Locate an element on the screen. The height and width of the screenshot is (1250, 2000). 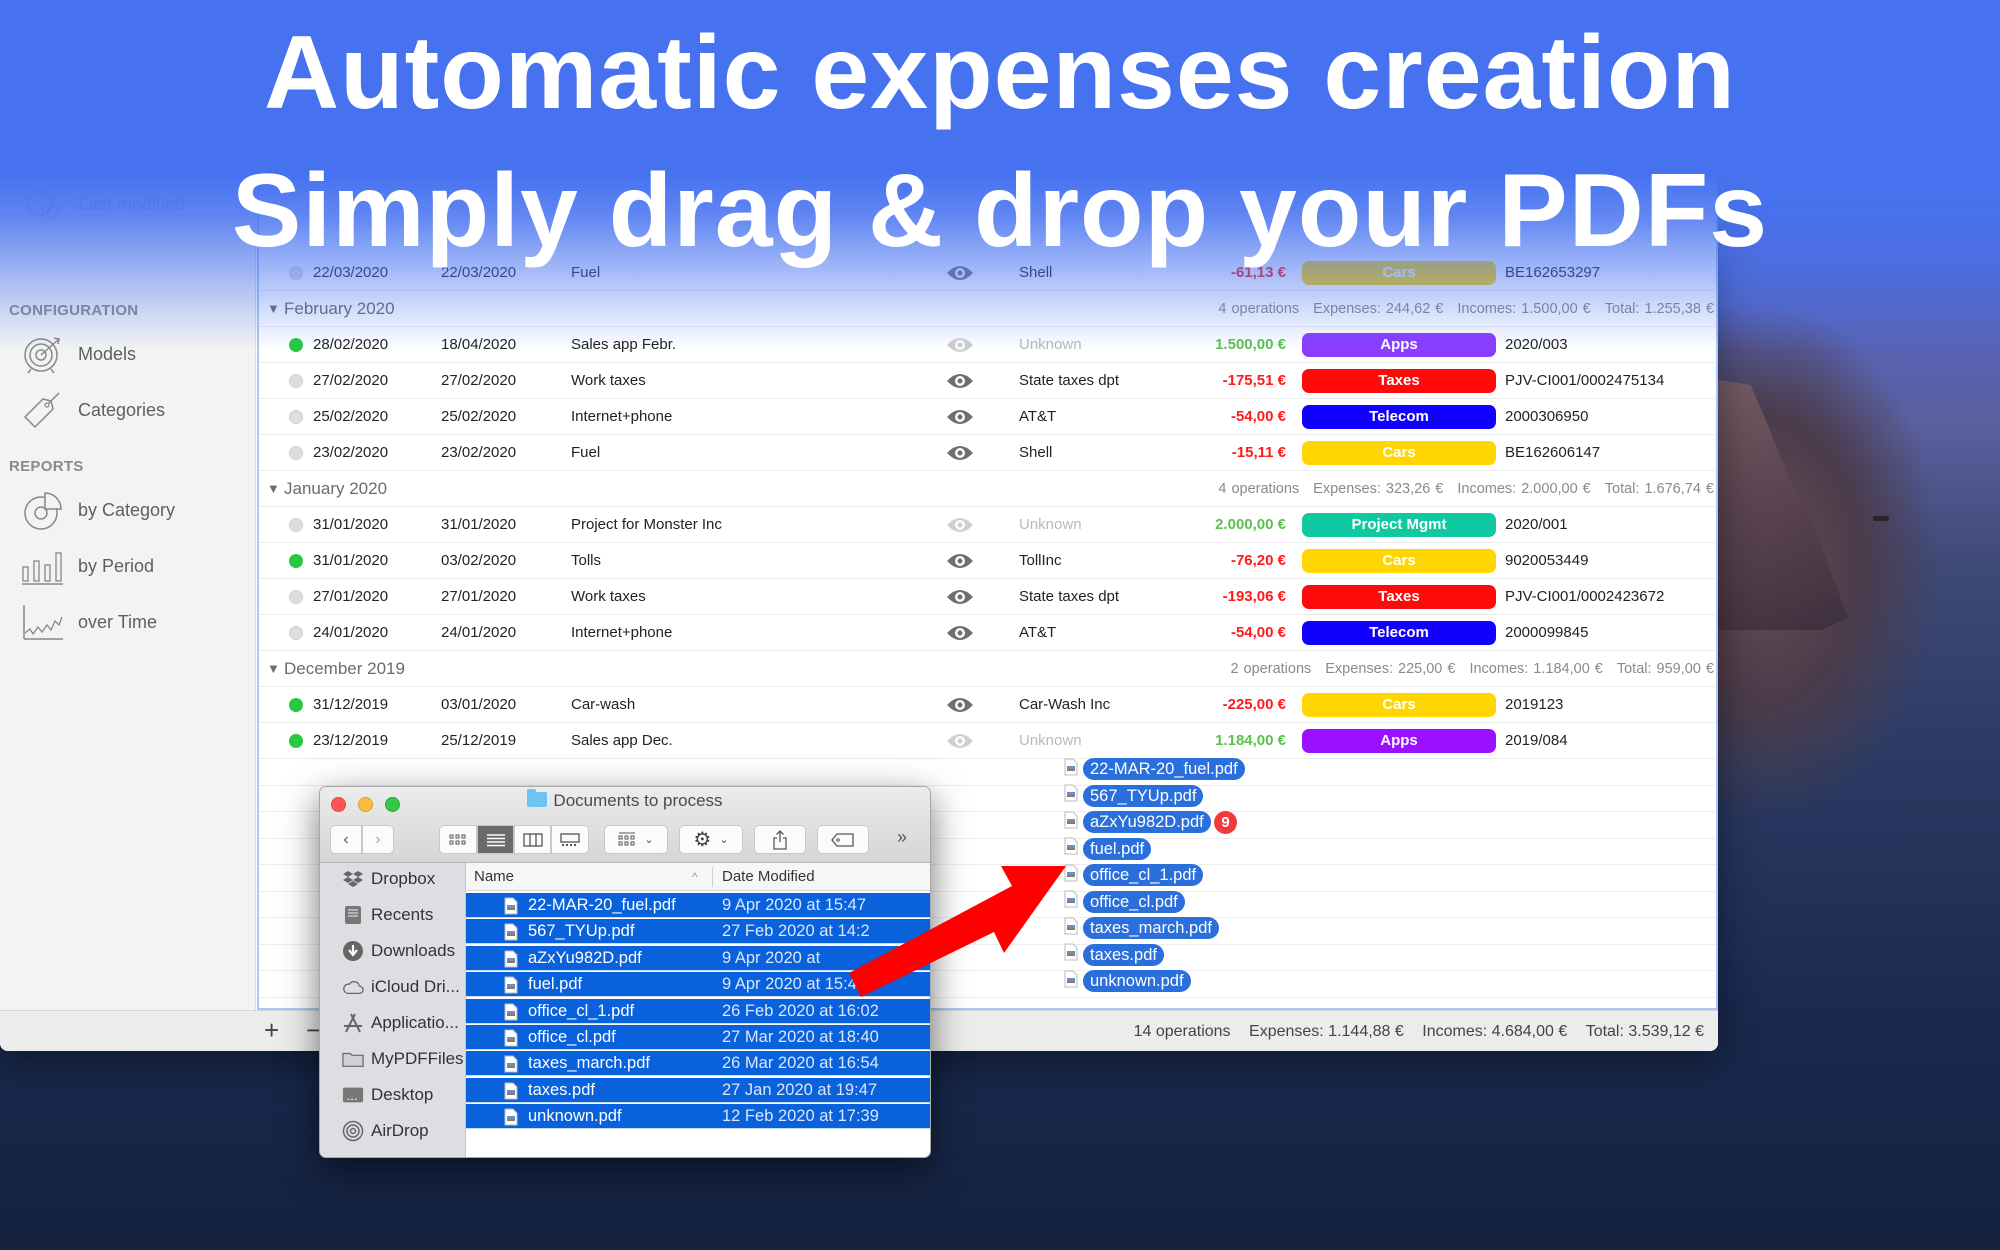
file-name: taxes.pdf is located at coordinates (561, 1089).